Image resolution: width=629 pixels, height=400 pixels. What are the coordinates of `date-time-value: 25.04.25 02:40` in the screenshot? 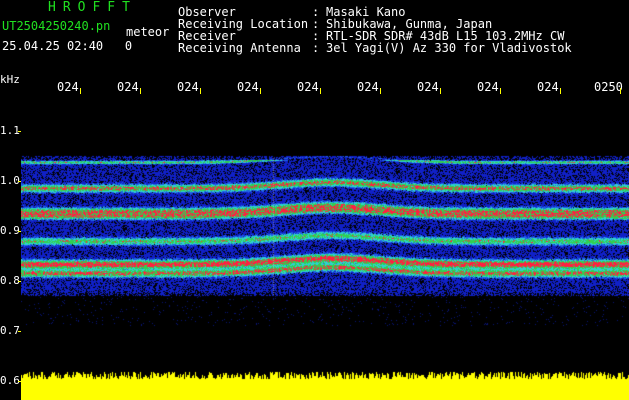 It's located at (53, 46).